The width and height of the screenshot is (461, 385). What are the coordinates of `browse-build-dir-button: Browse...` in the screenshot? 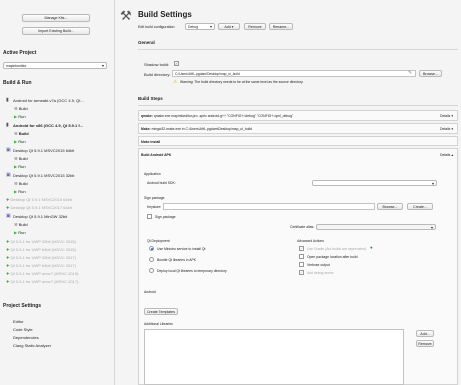 It's located at (430, 73).